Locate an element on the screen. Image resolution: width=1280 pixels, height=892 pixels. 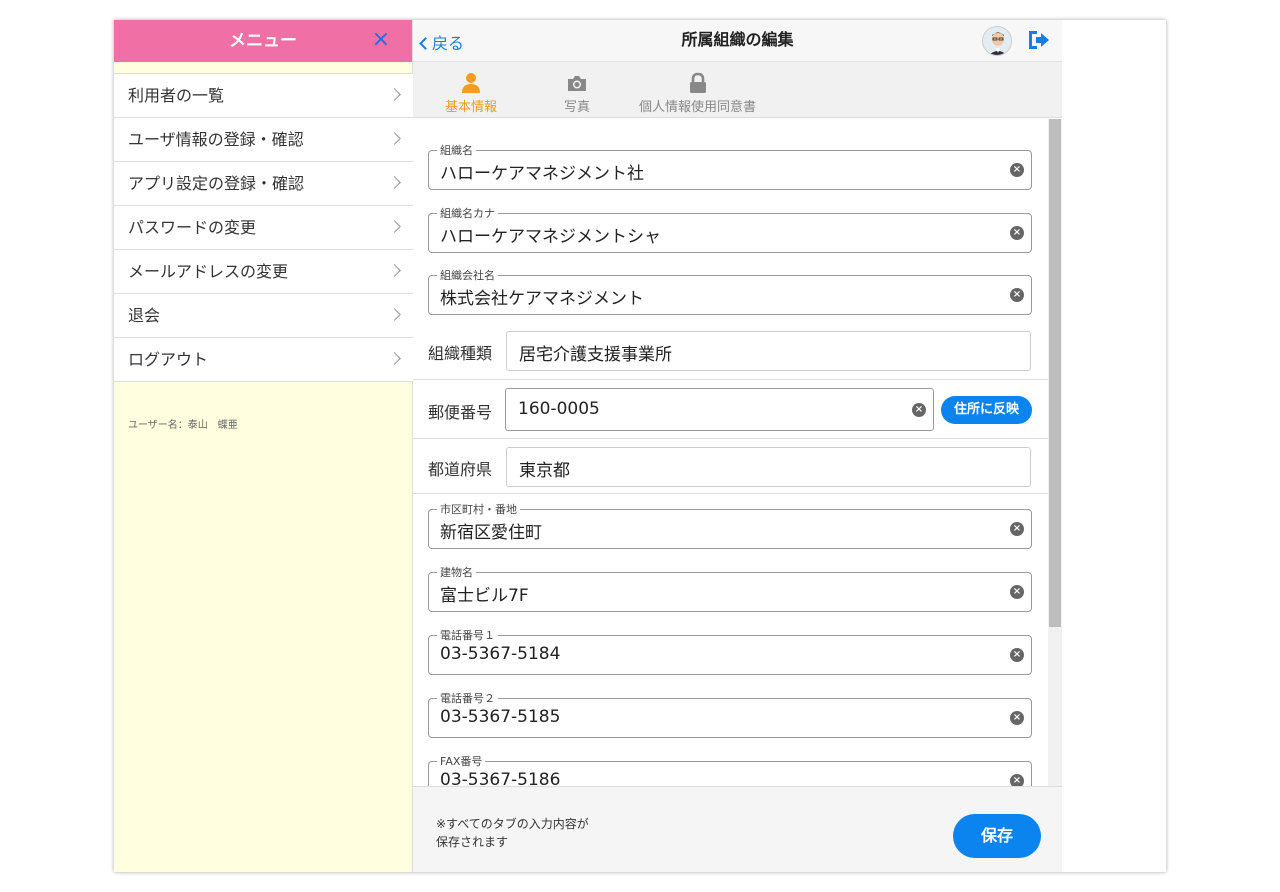
apply-address-button: 住所に反映 is located at coordinates (986, 410).